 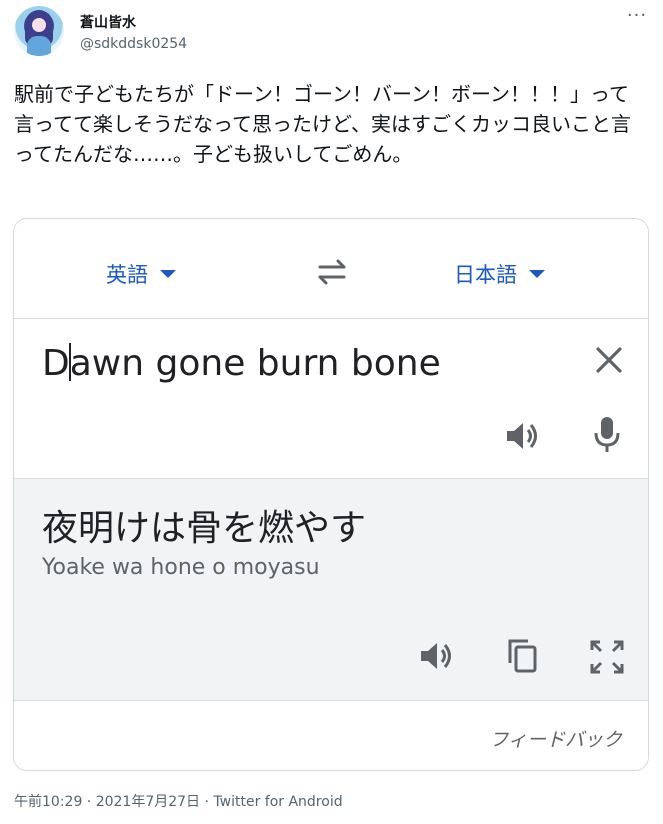 What do you see at coordinates (609, 360) in the screenshot?
I see `close-icon` at bounding box center [609, 360].